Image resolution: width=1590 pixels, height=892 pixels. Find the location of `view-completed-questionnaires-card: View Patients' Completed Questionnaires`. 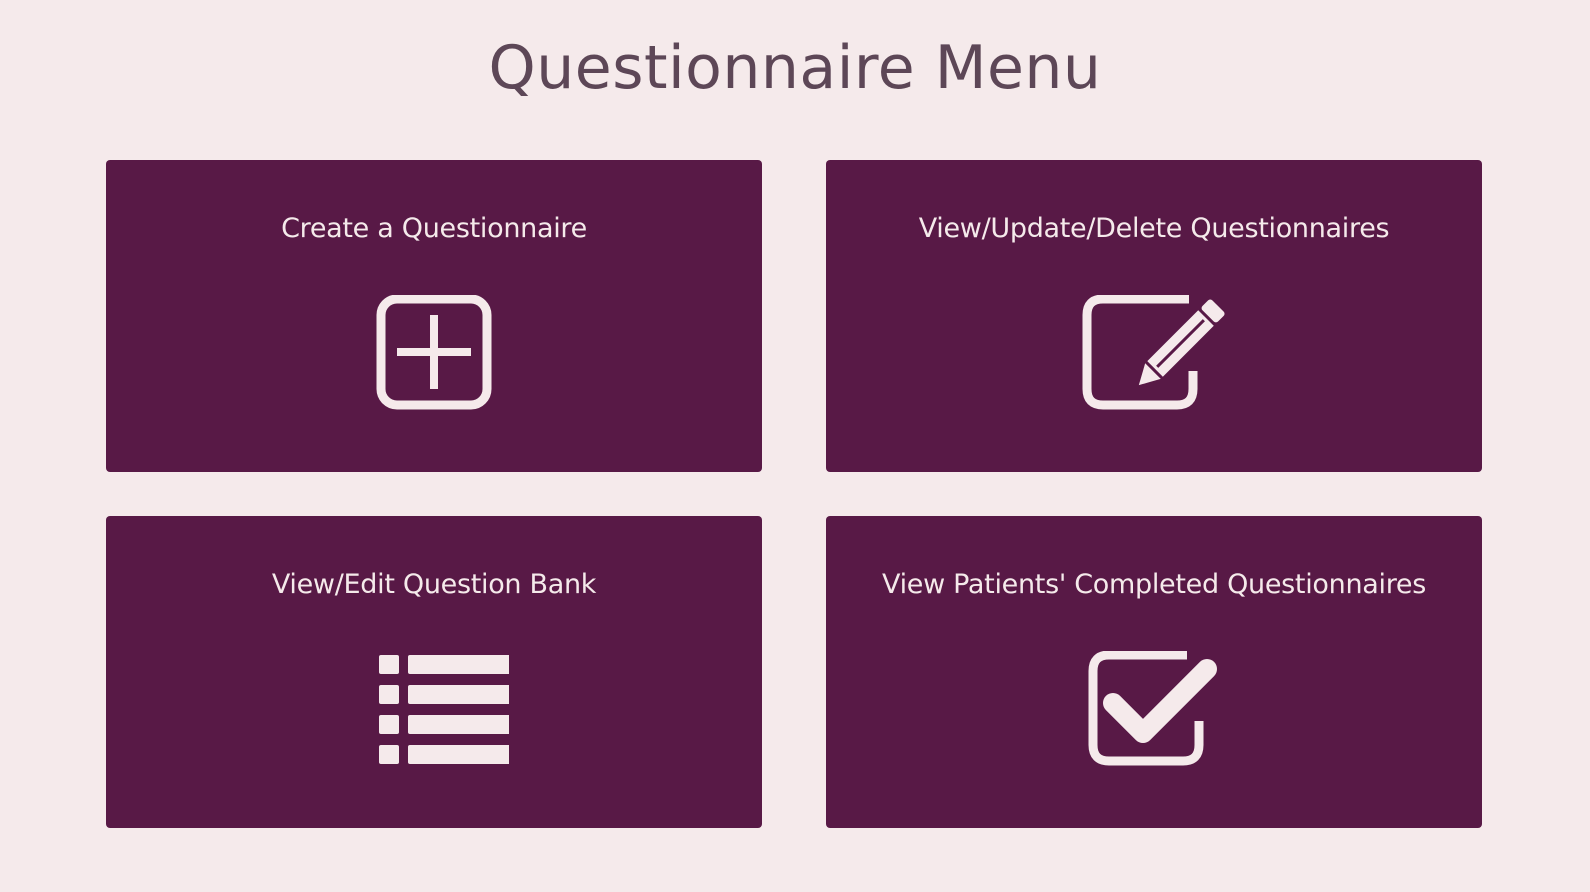

view-completed-questionnaires-card: View Patients' Completed Questionnaires is located at coordinates (1154, 672).